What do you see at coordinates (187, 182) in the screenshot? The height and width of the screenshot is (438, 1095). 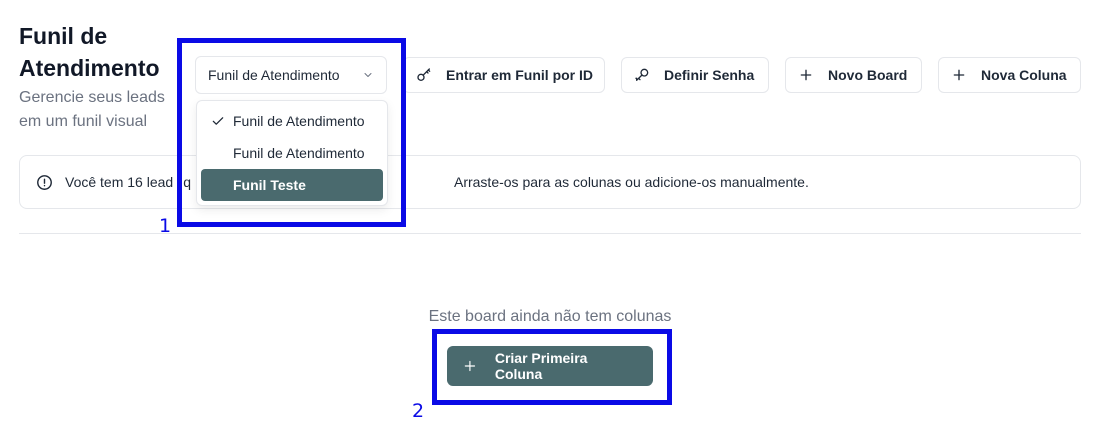 I see `alert-text-mid: q` at bounding box center [187, 182].